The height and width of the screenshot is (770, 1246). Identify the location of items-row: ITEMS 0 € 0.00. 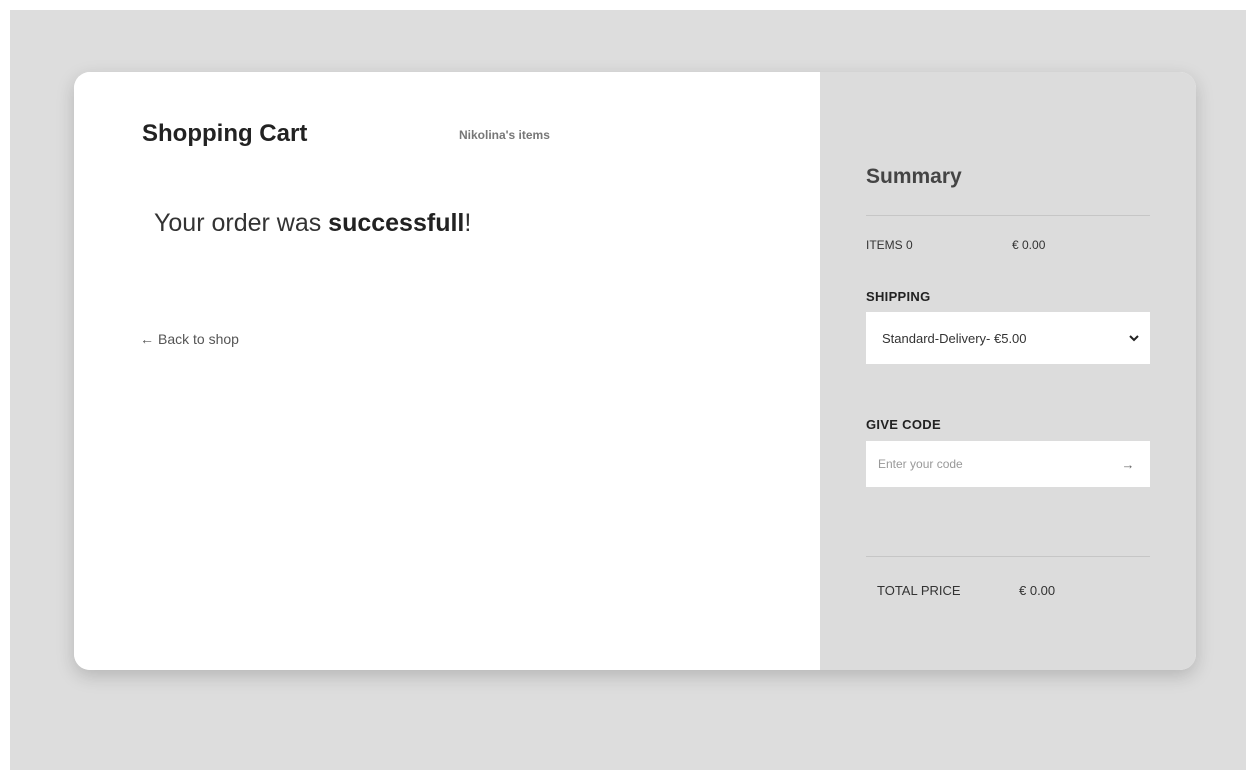
(955, 245).